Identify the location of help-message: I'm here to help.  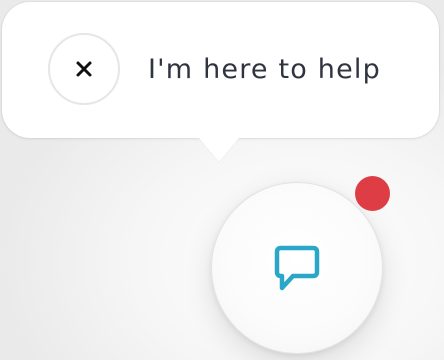
(264, 69).